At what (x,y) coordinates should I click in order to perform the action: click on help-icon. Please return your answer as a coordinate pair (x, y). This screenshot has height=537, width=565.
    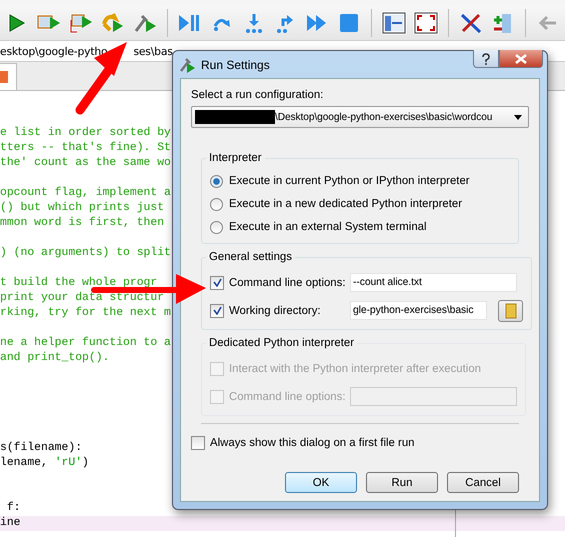
    Looking at the image, I should click on (486, 58).